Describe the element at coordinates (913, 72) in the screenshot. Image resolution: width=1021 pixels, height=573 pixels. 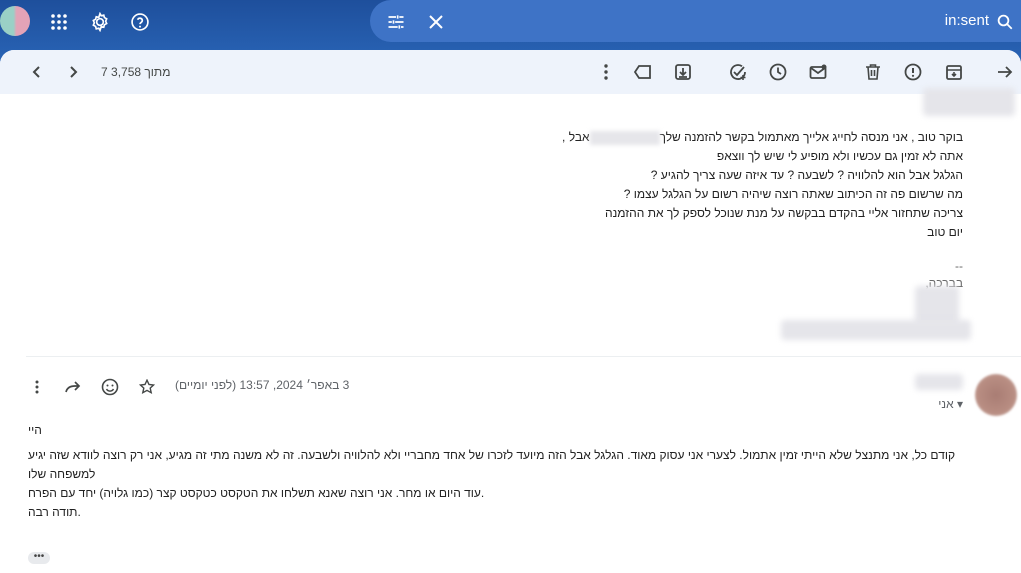
I see `report-spam-icon` at that location.